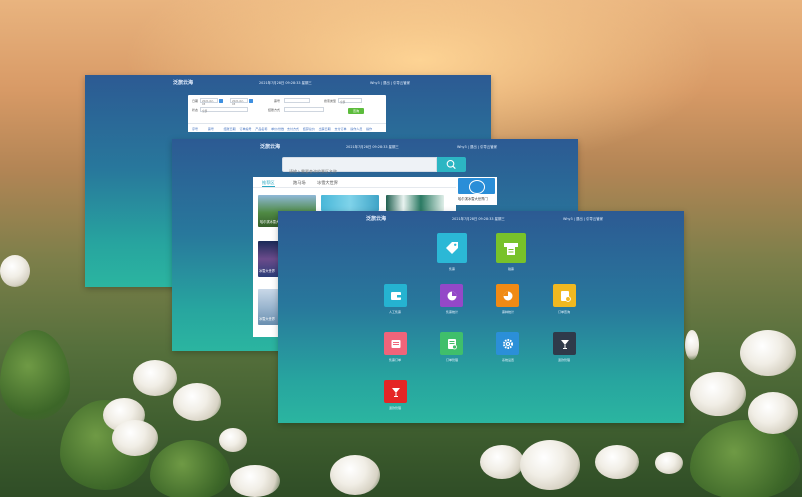  I want to click on sales-stats-tile, so click(451, 295).